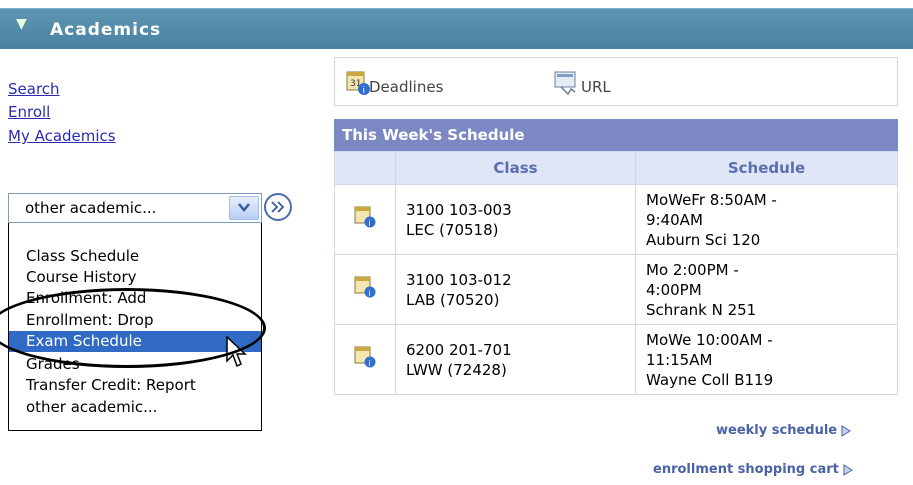 The image size is (913, 485). Describe the element at coordinates (596, 87) in the screenshot. I see `url-label: URL` at that location.